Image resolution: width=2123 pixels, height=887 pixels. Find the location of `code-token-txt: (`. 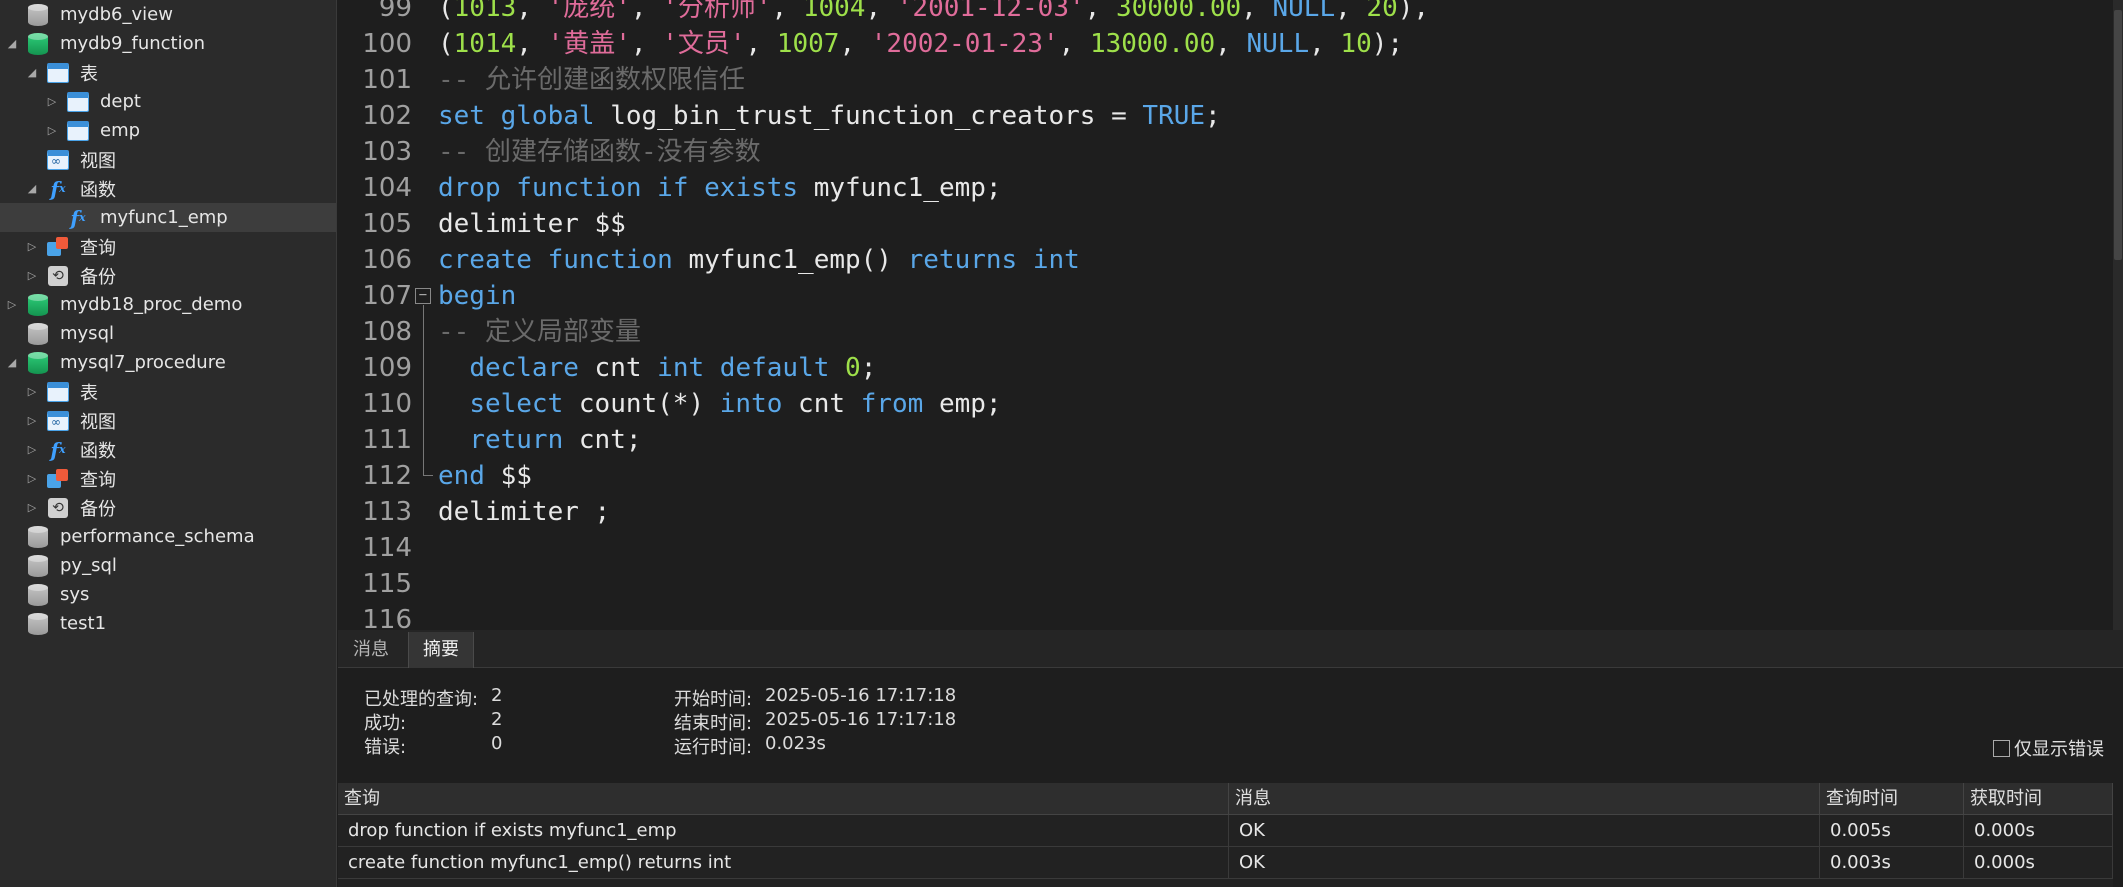

code-token-txt: ( is located at coordinates (446, 11).